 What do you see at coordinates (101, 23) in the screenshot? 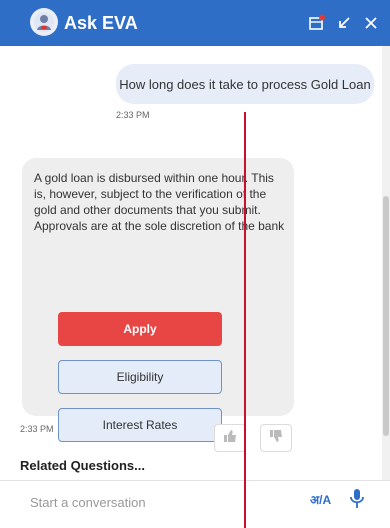
I see `header-title: Ask EVA` at bounding box center [101, 23].